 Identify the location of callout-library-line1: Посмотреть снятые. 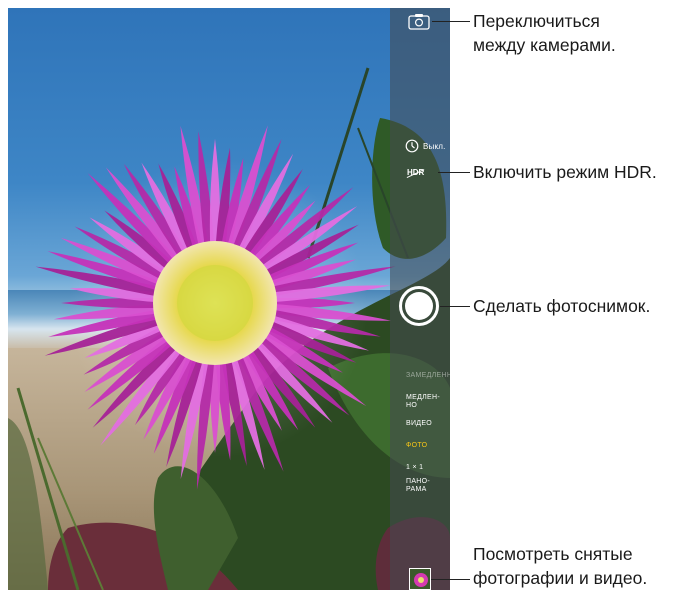
(553, 554).